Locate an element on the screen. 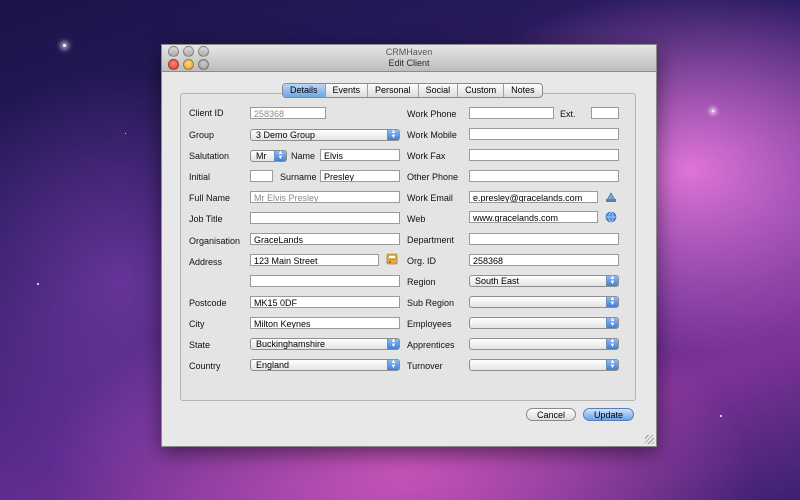 The height and width of the screenshot is (500, 800). department-field is located at coordinates (544, 239).